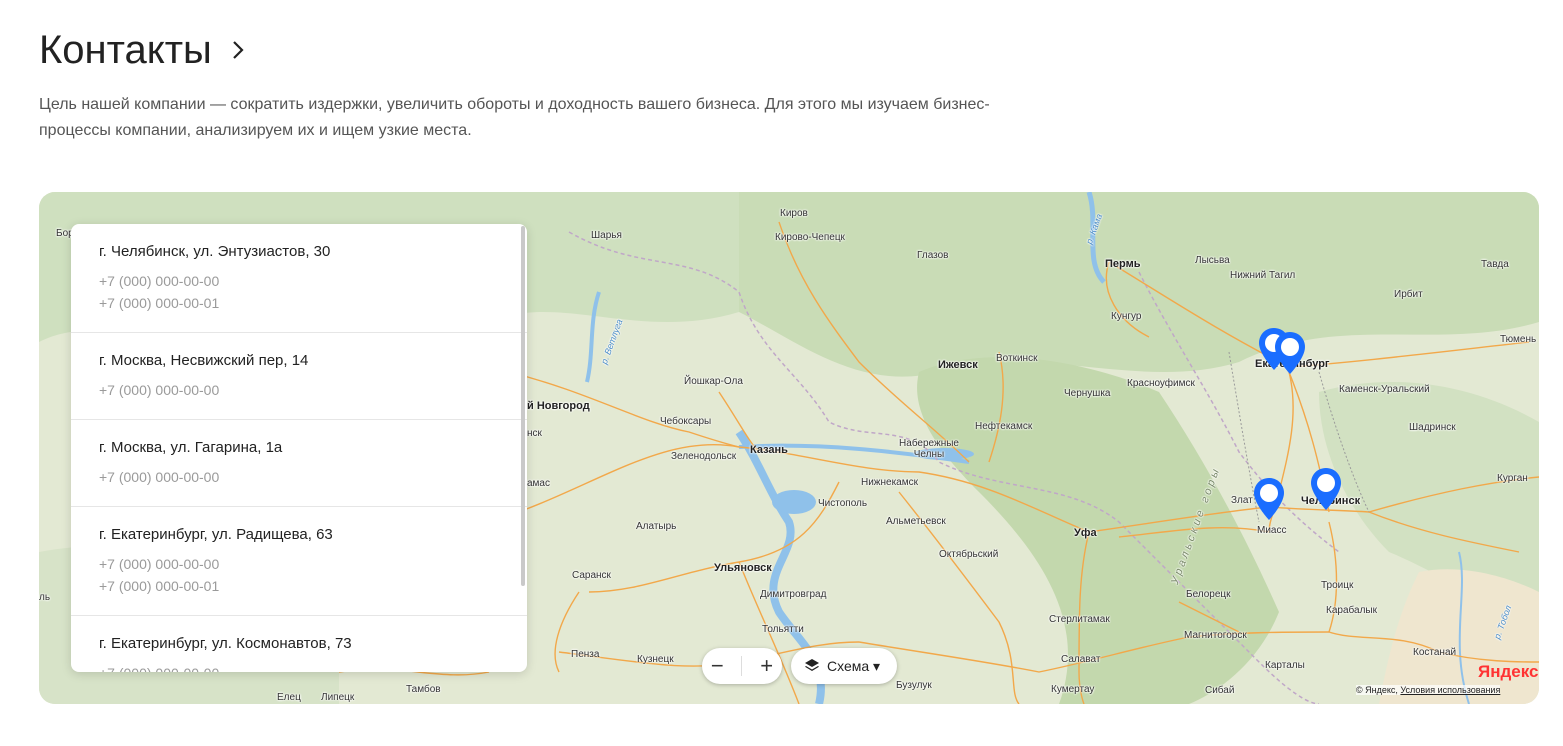  I want to click on zoom-out-button: −, so click(717, 666).